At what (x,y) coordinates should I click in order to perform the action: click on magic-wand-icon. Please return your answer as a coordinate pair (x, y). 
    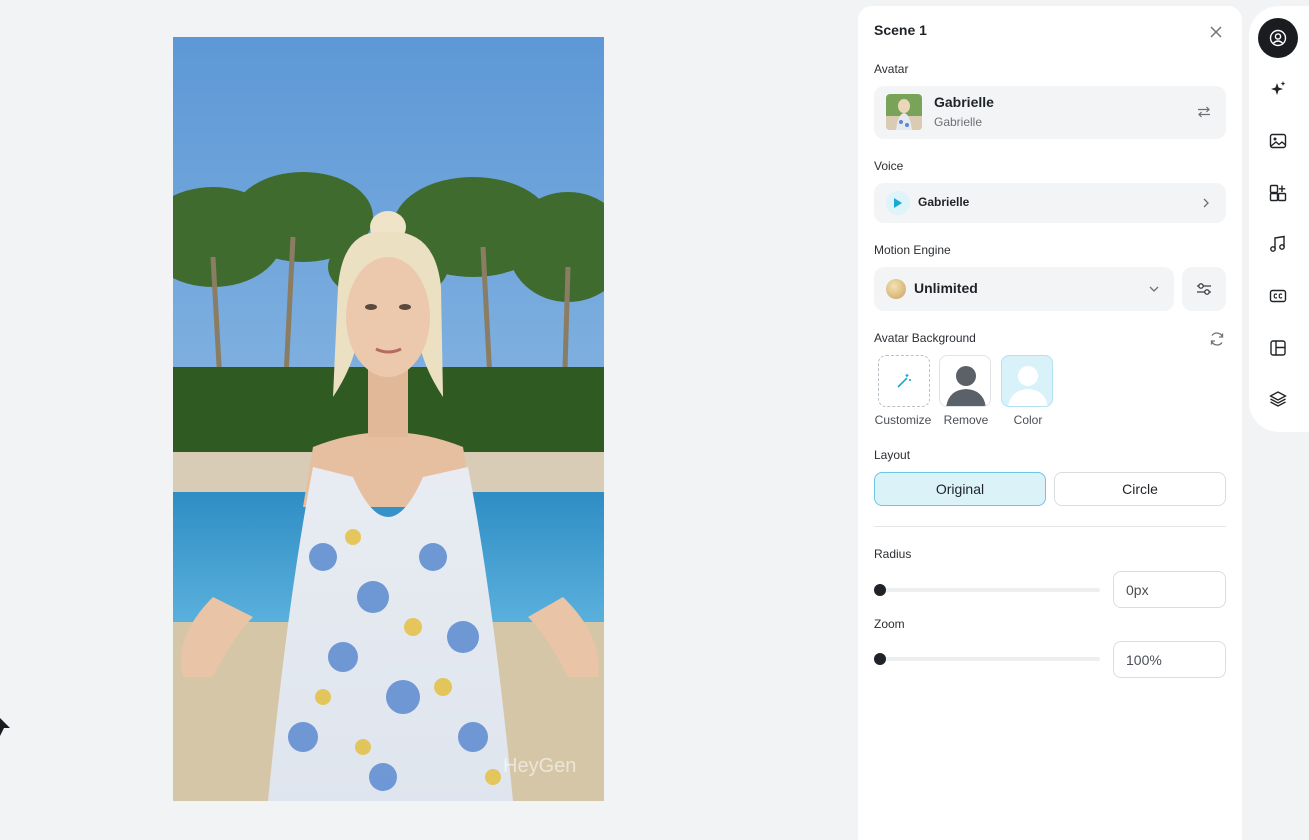
    Looking at the image, I should click on (904, 381).